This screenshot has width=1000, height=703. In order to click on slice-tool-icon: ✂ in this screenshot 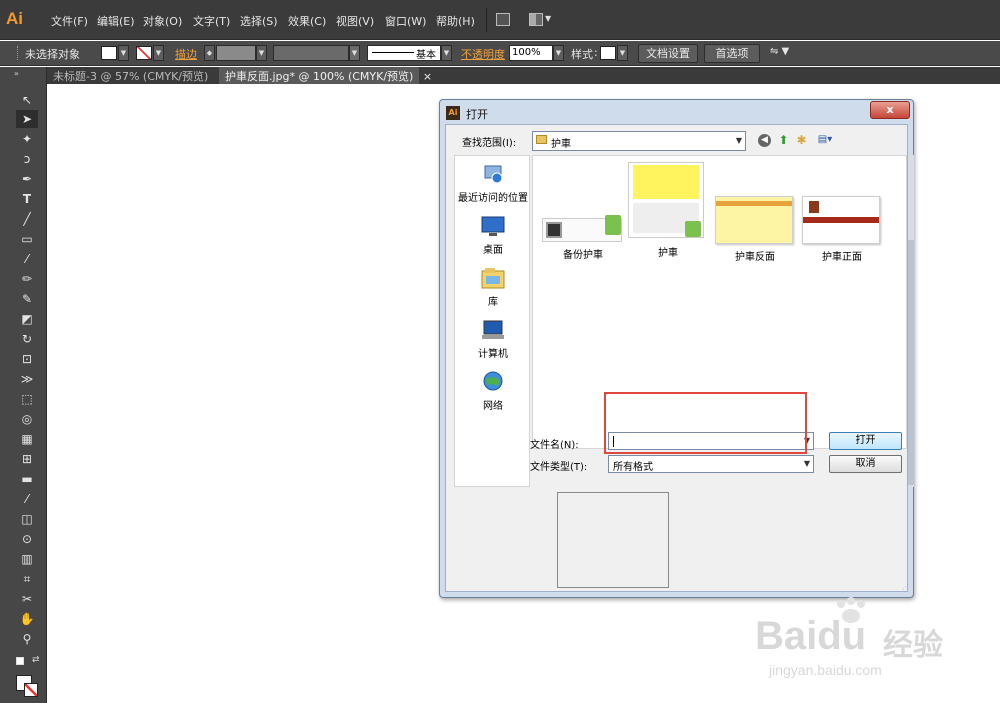, I will do `click(27, 599)`.